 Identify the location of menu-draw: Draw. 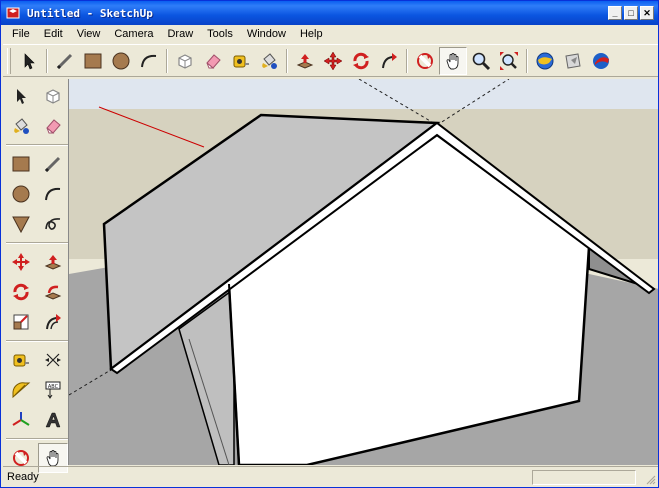
(180, 34).